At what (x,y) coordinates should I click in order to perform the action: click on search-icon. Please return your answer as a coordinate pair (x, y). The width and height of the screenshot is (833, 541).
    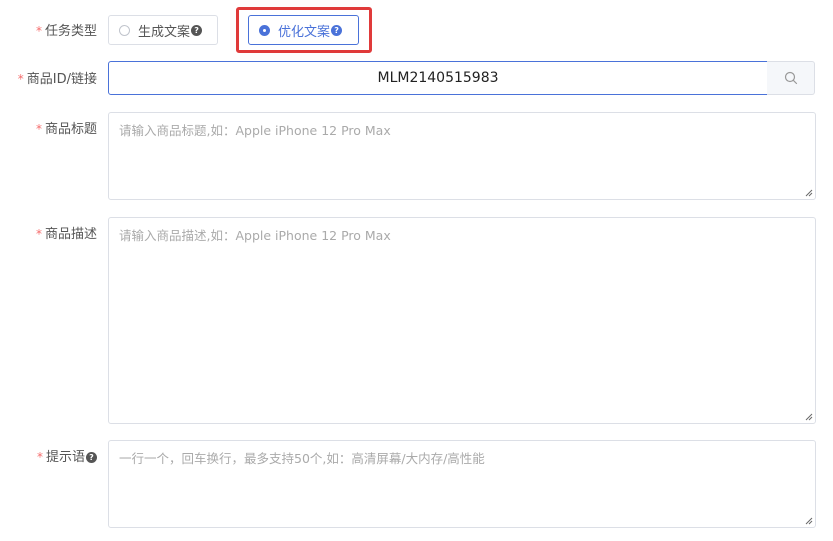
    Looking at the image, I should click on (790, 78).